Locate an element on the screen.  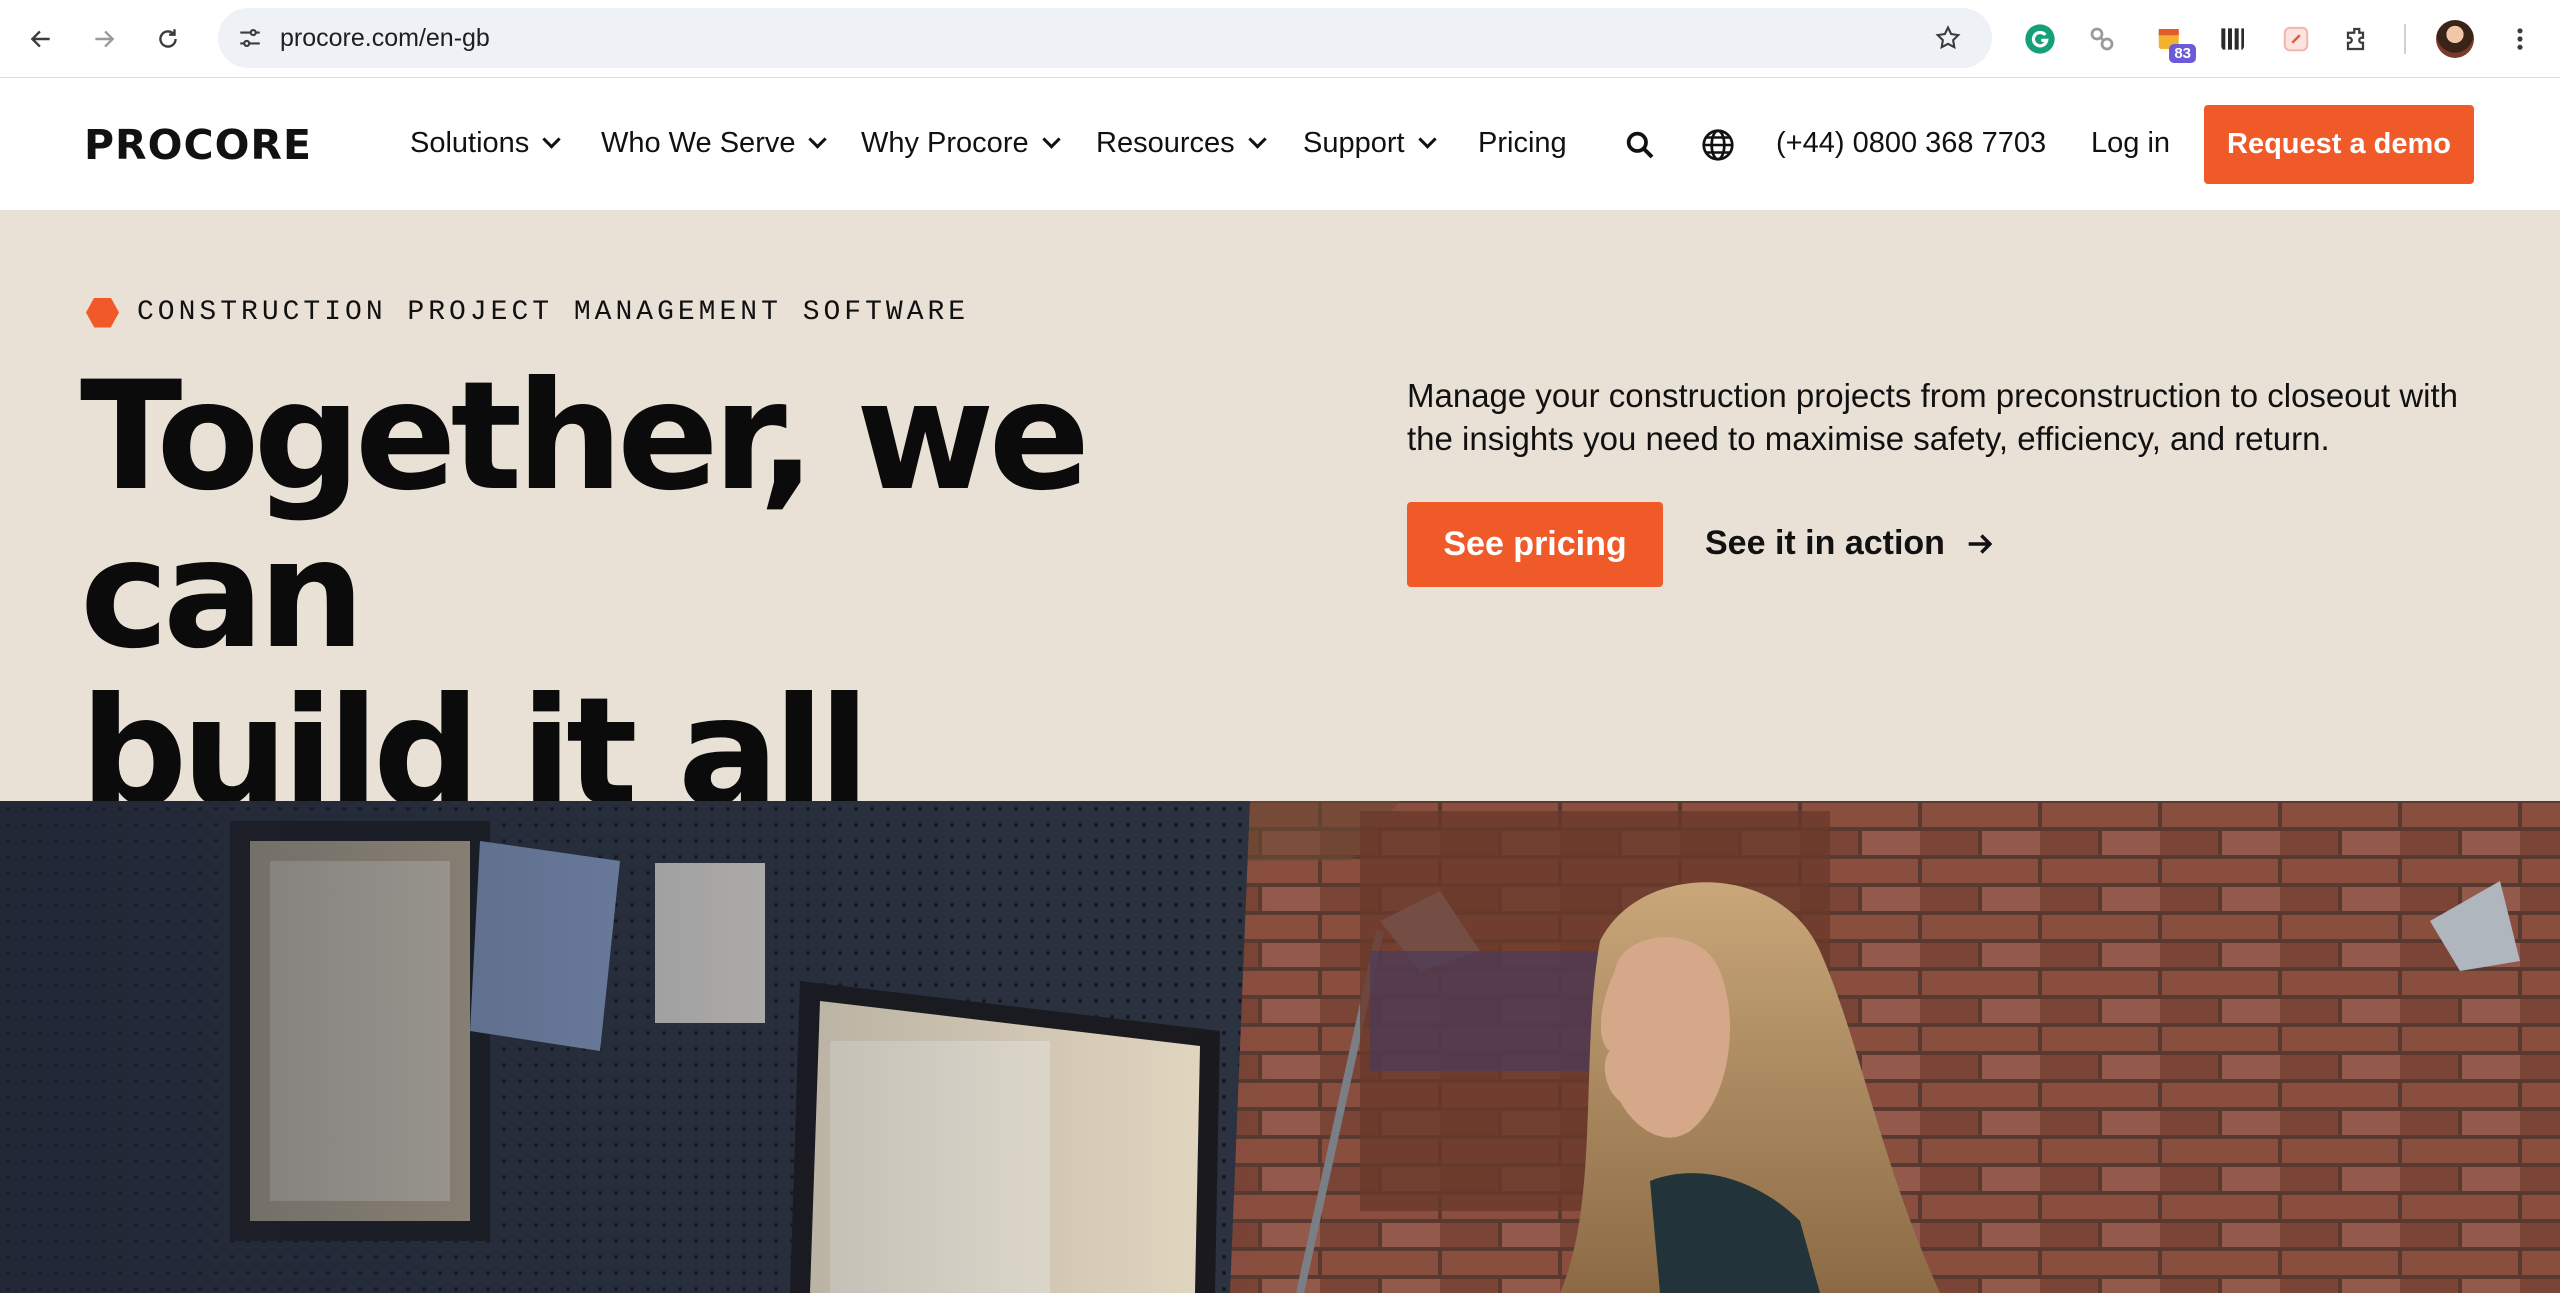
search-button is located at coordinates (1640, 145).